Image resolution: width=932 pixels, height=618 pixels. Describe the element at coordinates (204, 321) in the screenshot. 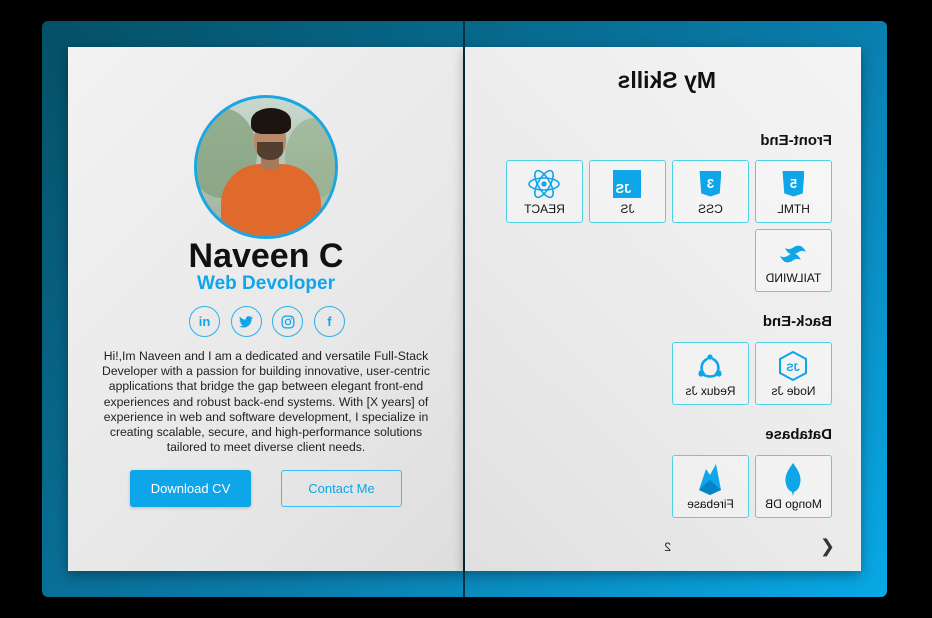

I see `linkedin-icon: in` at that location.